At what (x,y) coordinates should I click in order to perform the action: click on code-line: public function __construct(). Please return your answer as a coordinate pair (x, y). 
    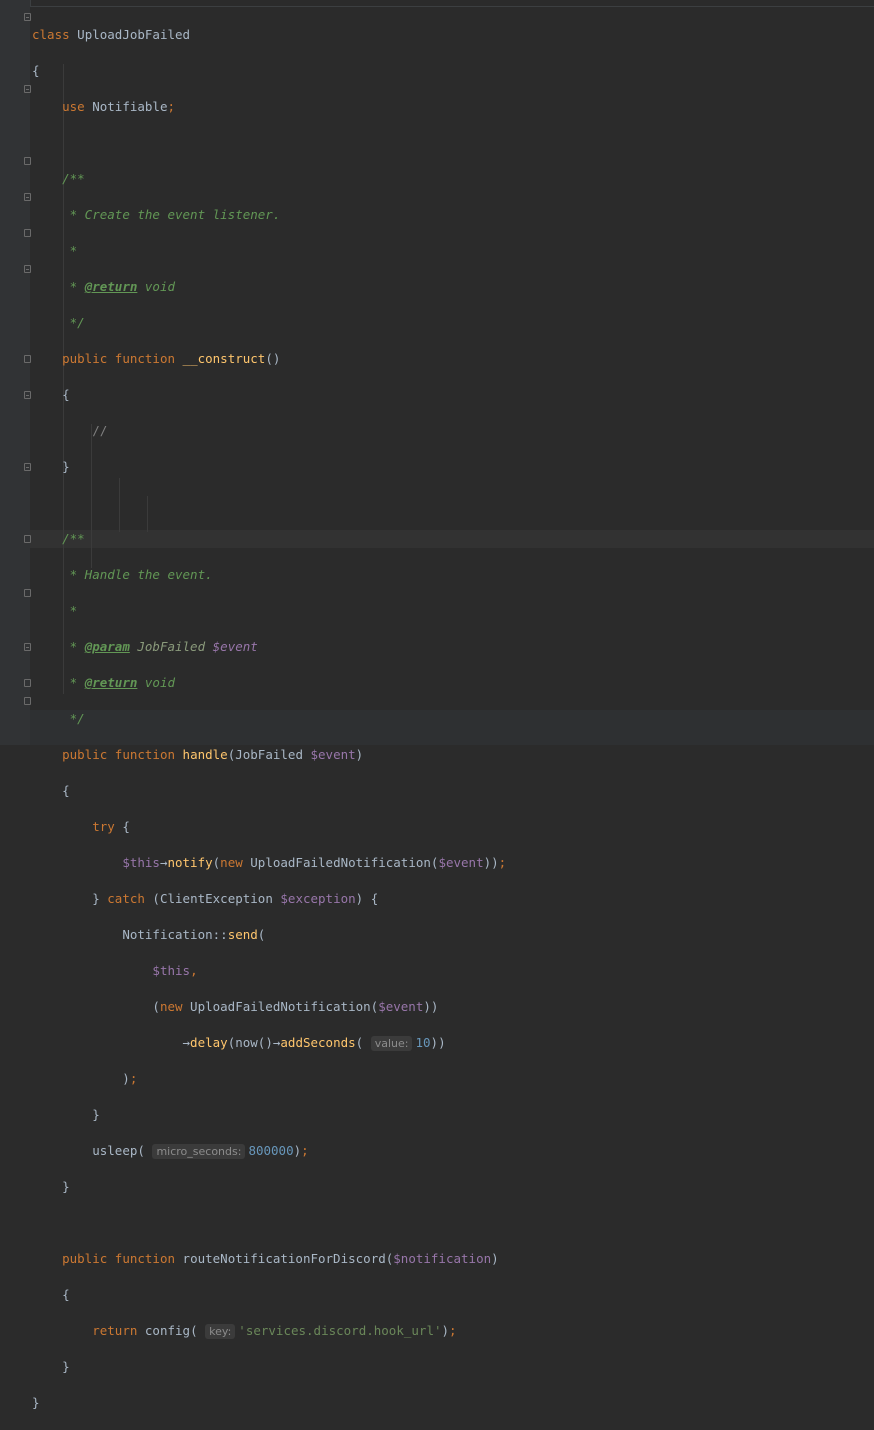
    Looking at the image, I should click on (171, 358).